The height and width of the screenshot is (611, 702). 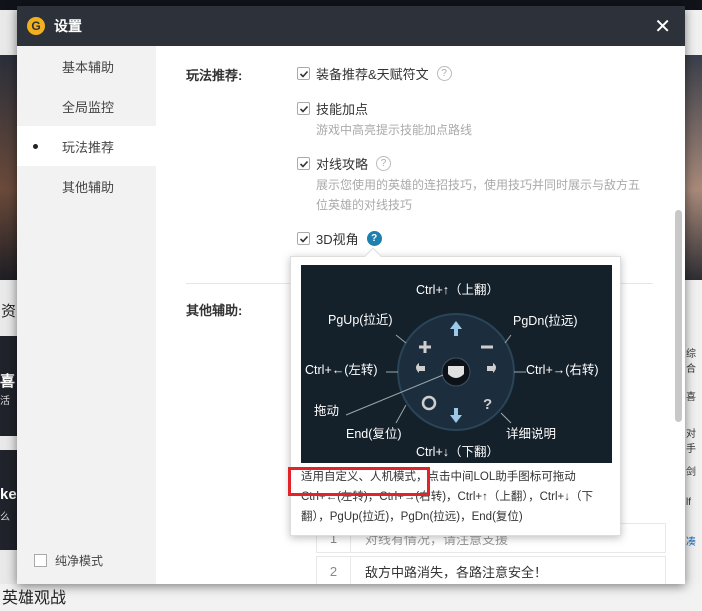 What do you see at coordinates (5, 517) in the screenshot?
I see `background-text: 么` at bounding box center [5, 517].